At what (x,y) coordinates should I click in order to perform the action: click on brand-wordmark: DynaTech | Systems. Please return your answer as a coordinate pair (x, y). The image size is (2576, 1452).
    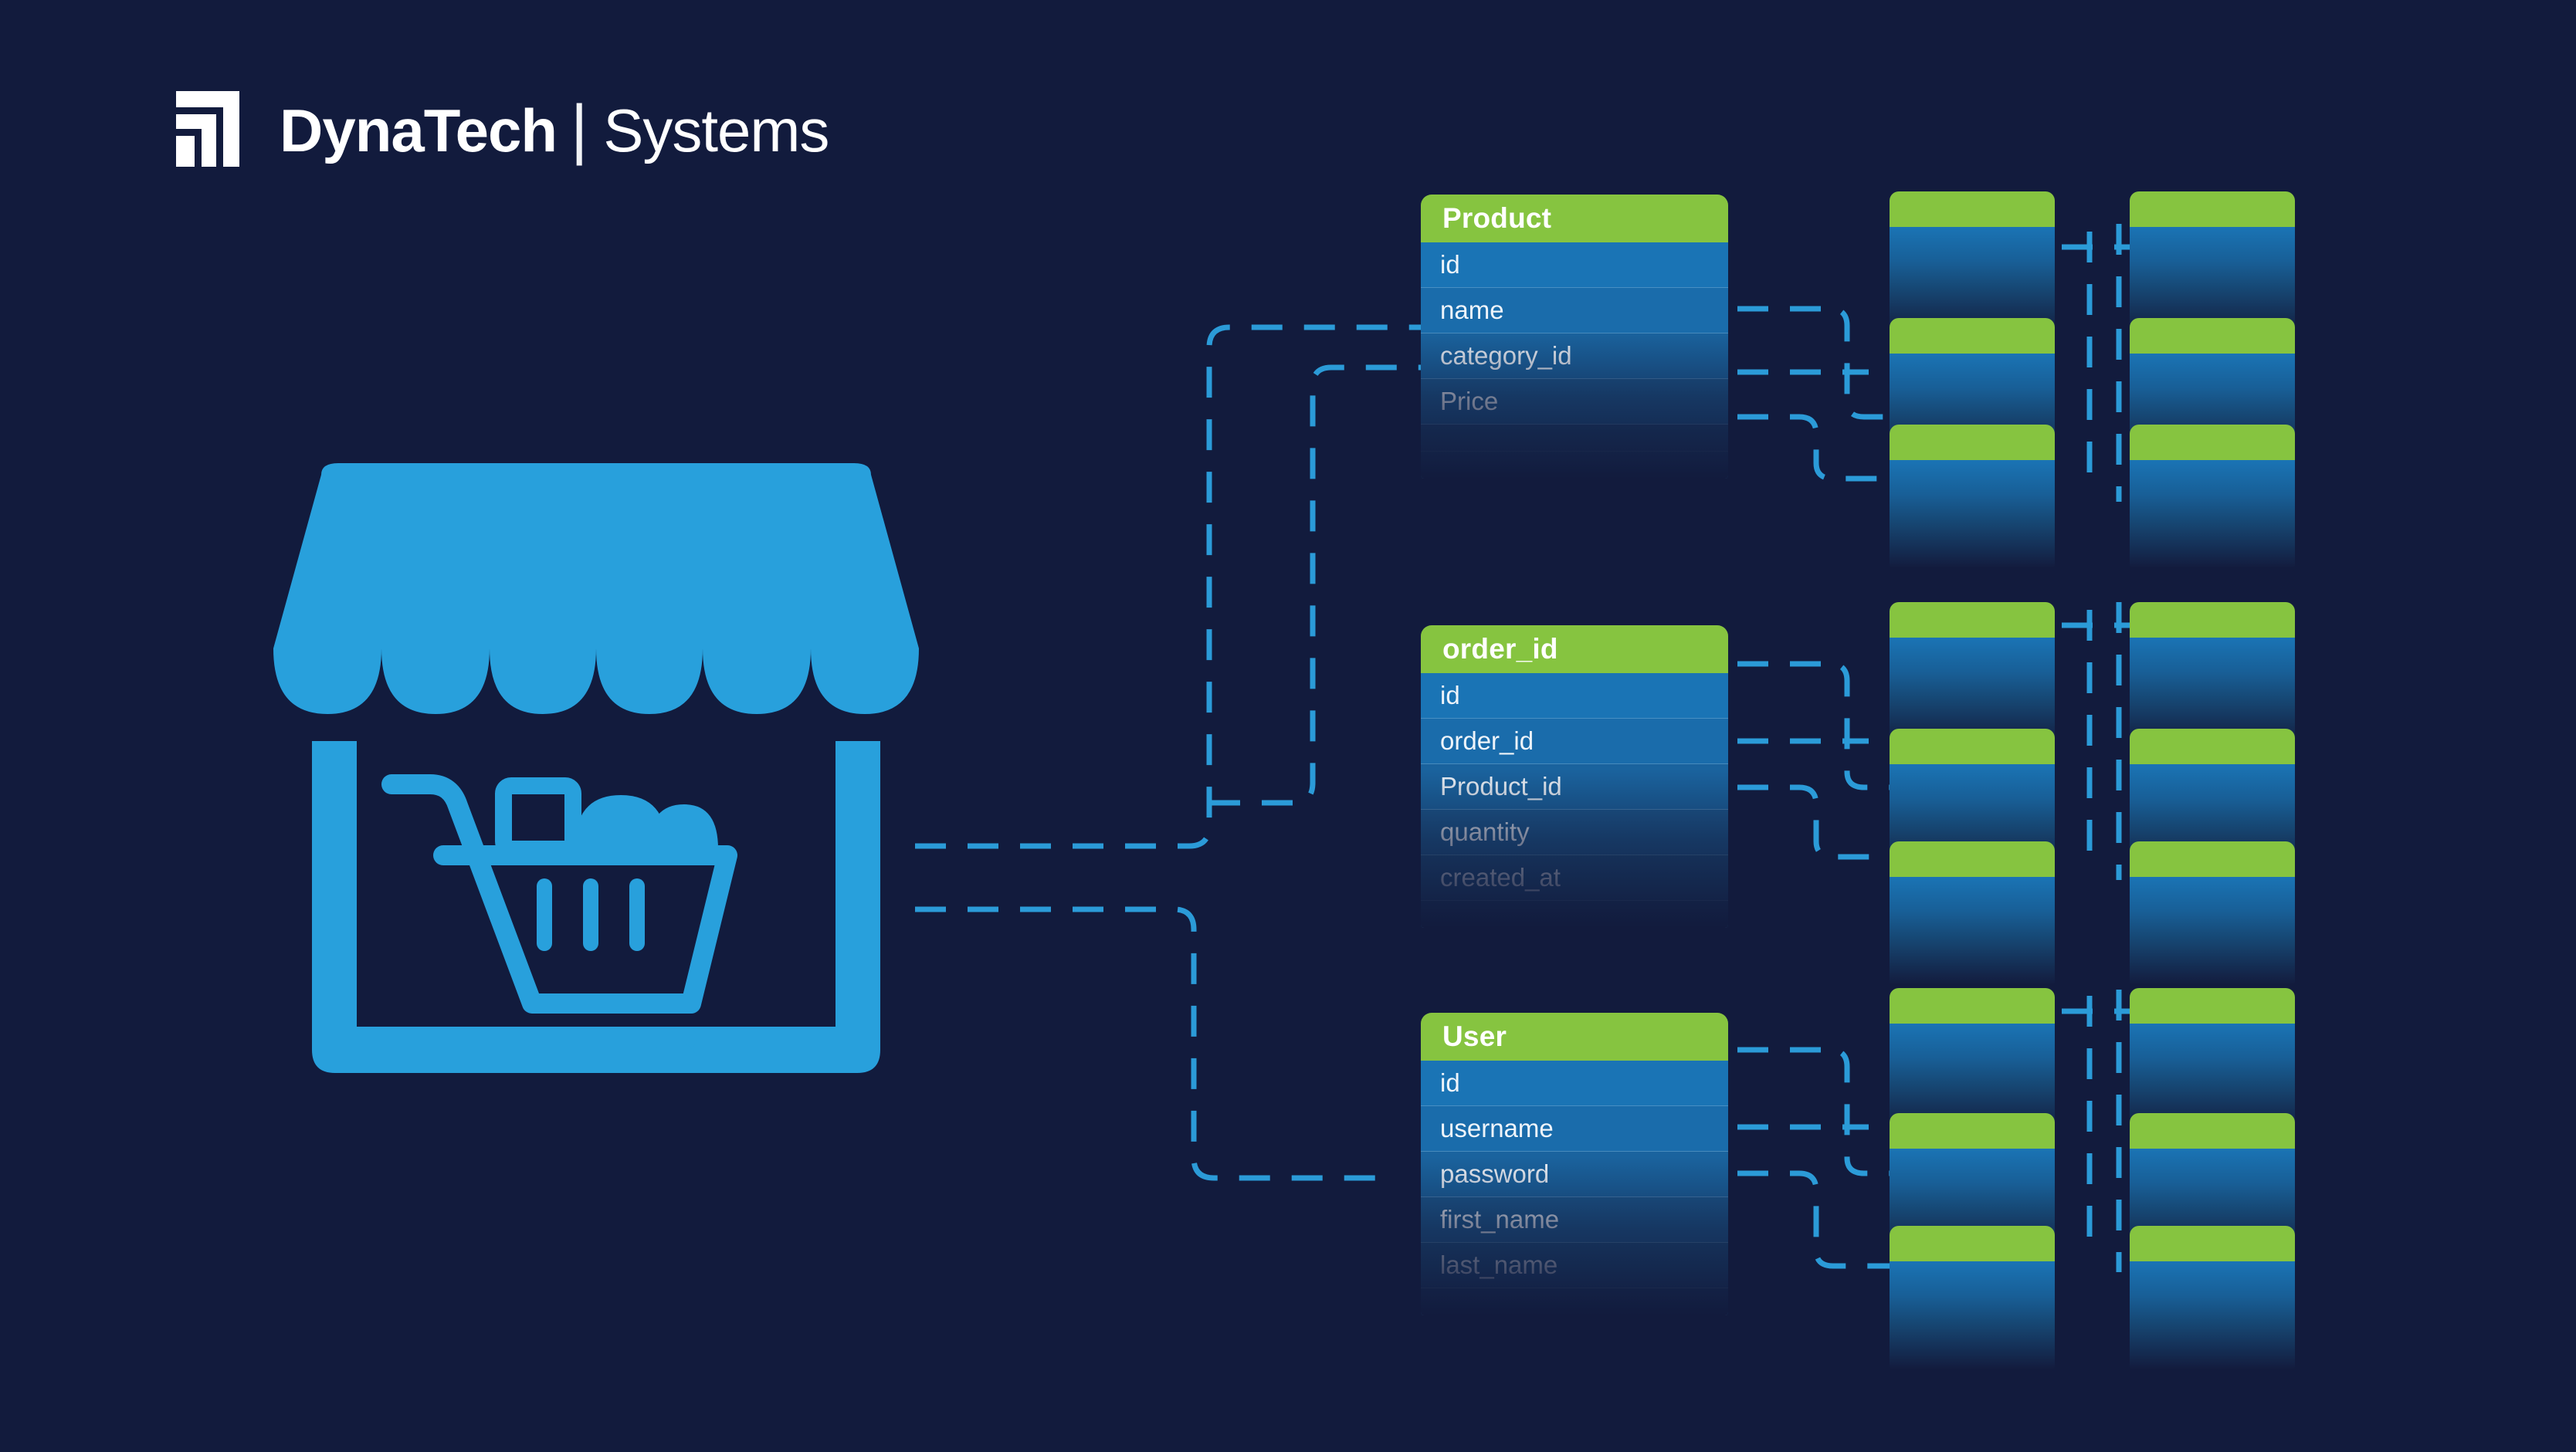
    Looking at the image, I should click on (554, 129).